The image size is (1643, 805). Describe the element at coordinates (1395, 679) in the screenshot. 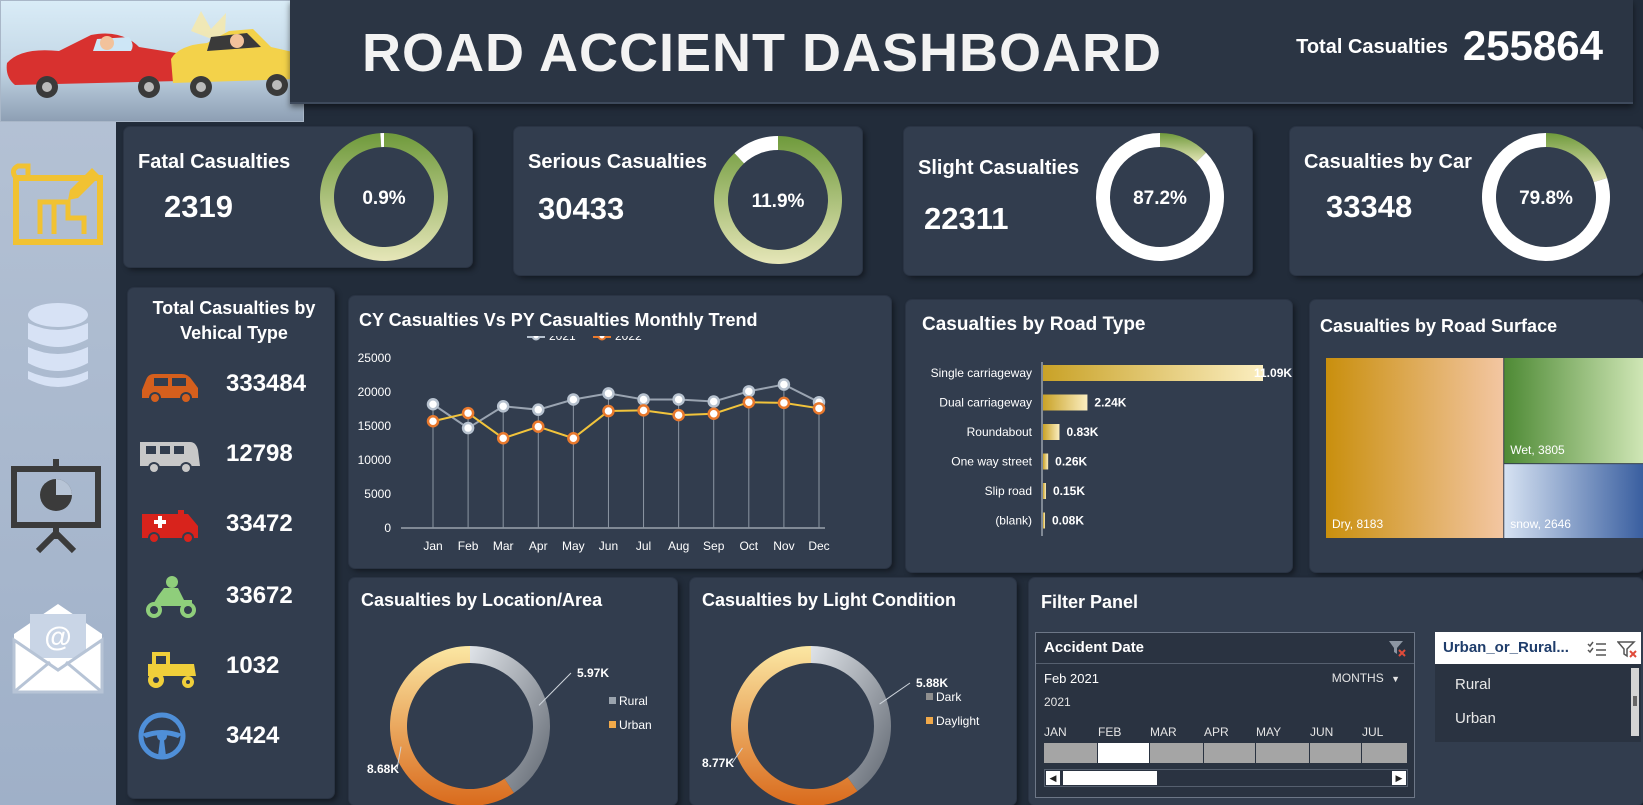

I see `chevron-down-icon: ▼` at that location.